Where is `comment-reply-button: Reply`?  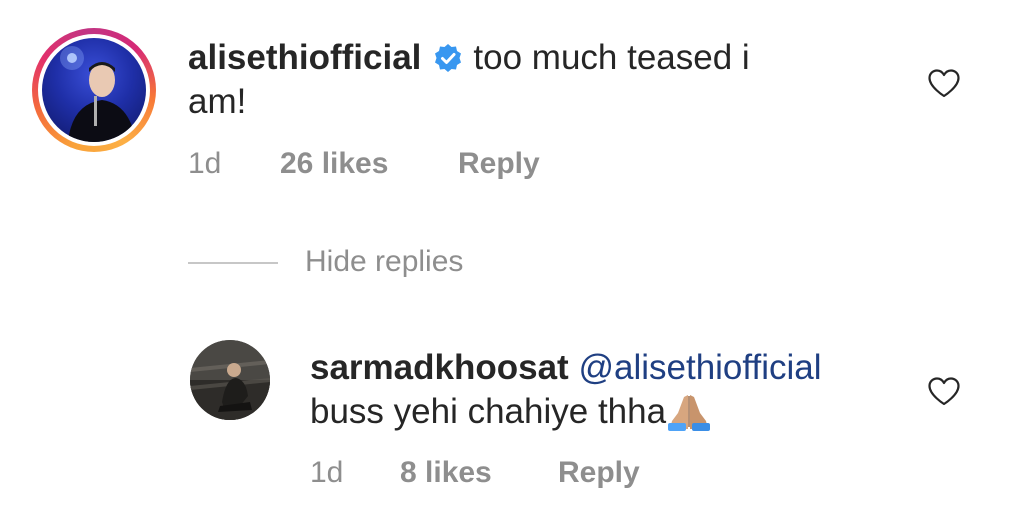 comment-reply-button: Reply is located at coordinates (499, 164).